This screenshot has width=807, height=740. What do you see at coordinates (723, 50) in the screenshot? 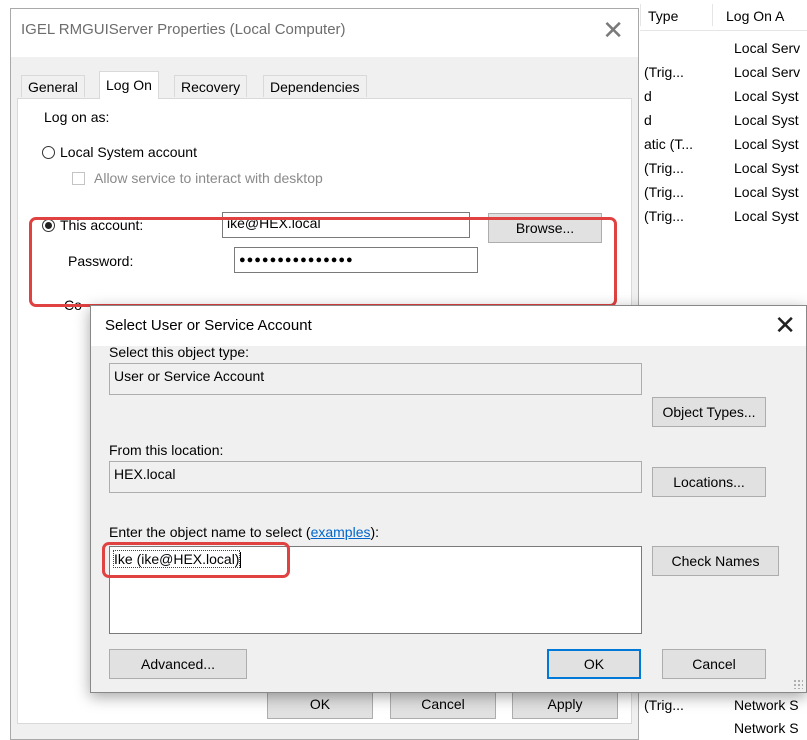
I see `service-row: Local Serv` at bounding box center [723, 50].